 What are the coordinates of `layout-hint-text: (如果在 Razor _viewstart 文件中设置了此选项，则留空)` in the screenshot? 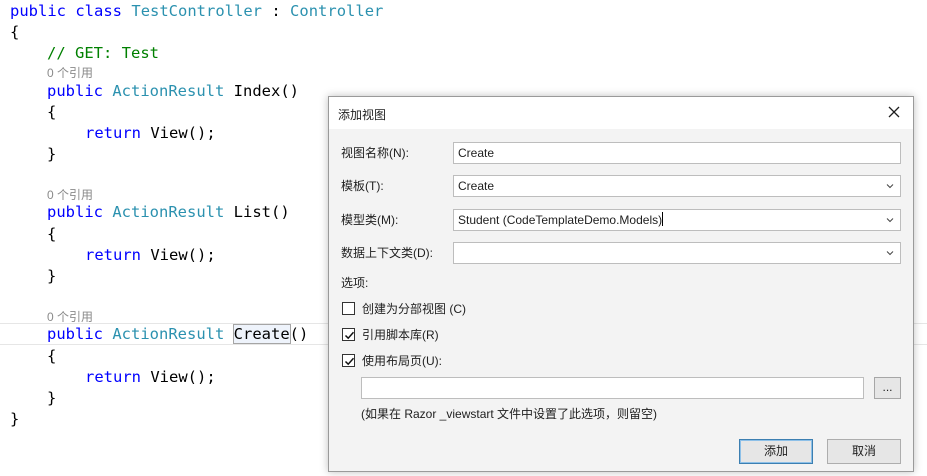 It's located at (509, 414).